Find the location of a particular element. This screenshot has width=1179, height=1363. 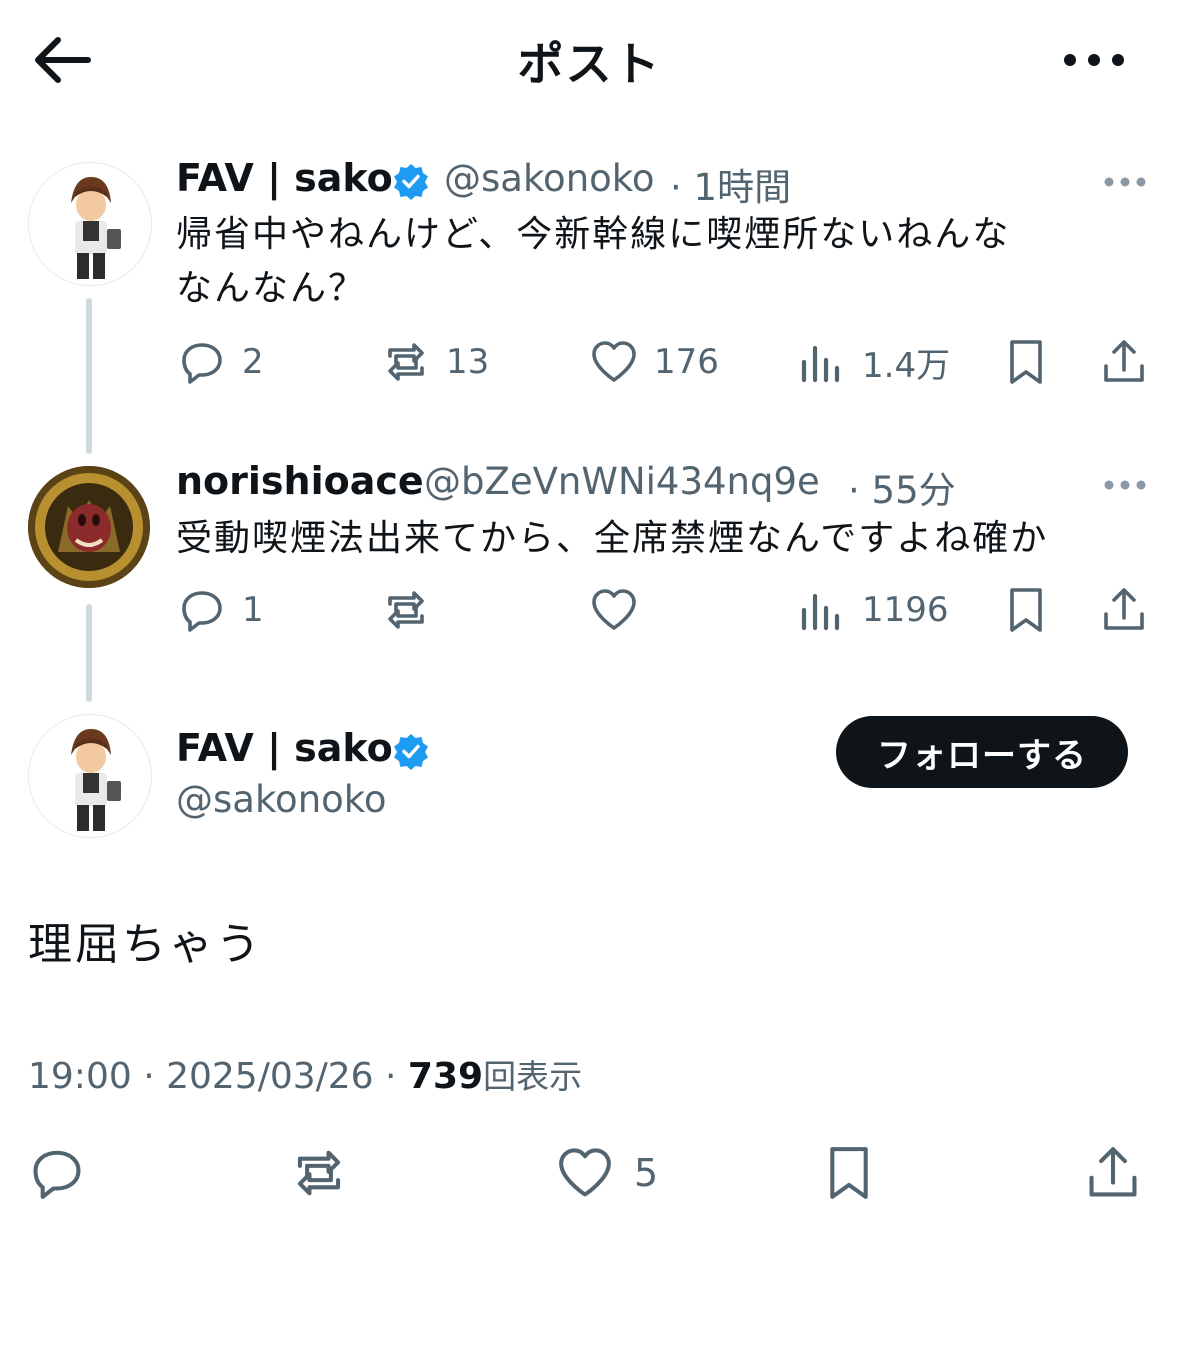

like-button: 5 is located at coordinates (606, 1173).